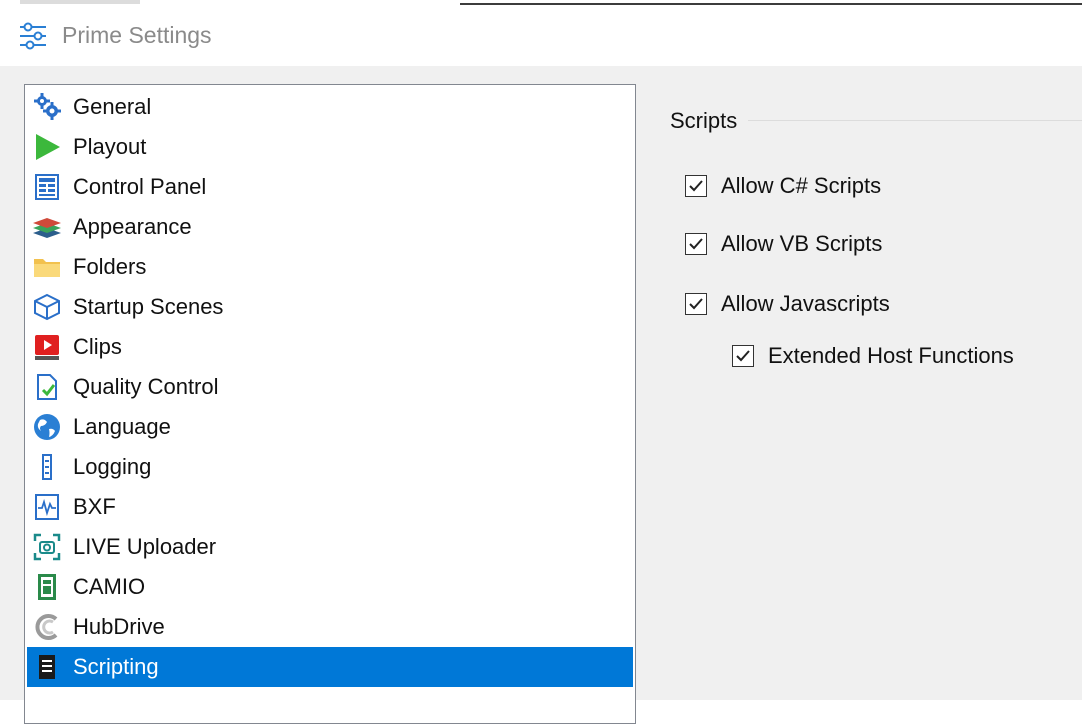 The height and width of the screenshot is (724, 1082). I want to click on nav-item-playout: Playout, so click(330, 147).